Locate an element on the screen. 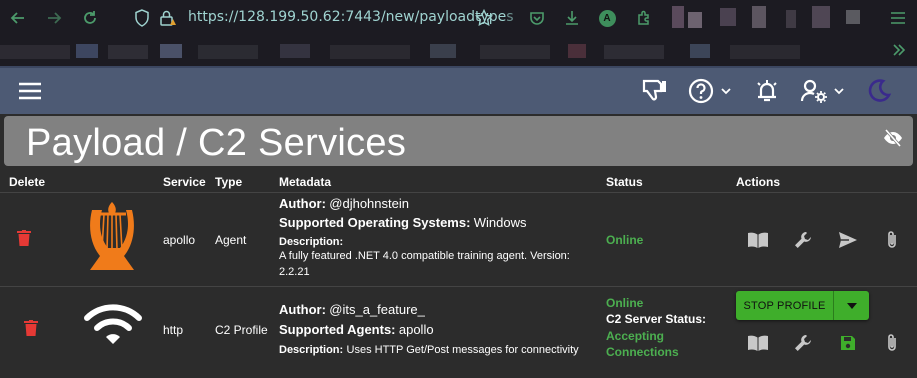 The image size is (917, 378). dark-mode-moon-icon is located at coordinates (879, 91).